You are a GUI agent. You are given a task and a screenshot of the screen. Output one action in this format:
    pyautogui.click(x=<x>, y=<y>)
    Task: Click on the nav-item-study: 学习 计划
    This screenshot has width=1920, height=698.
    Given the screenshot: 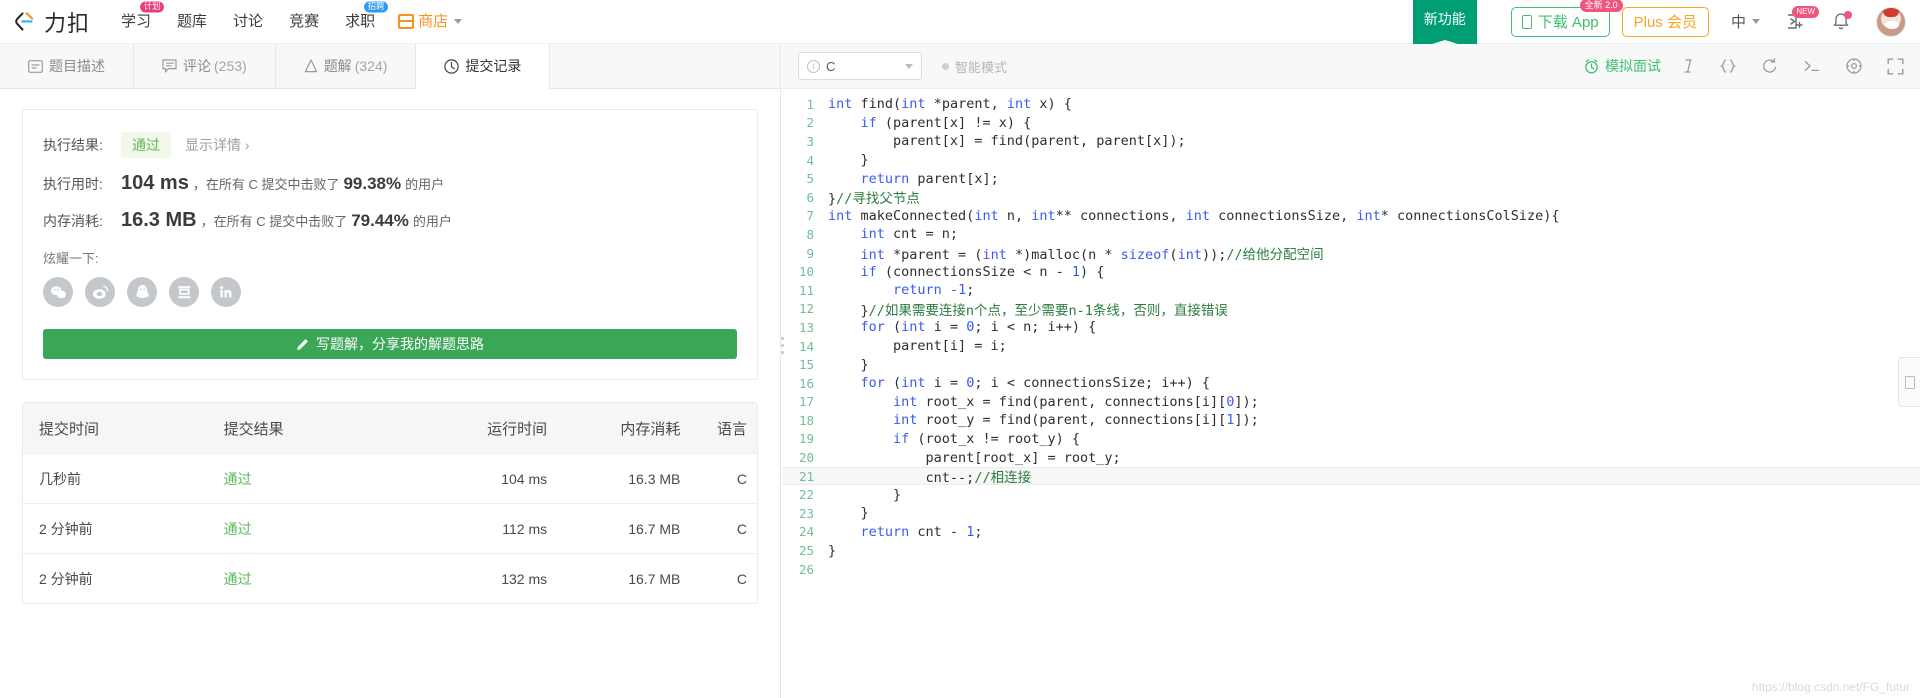 What is the action you would take?
    pyautogui.click(x=136, y=22)
    